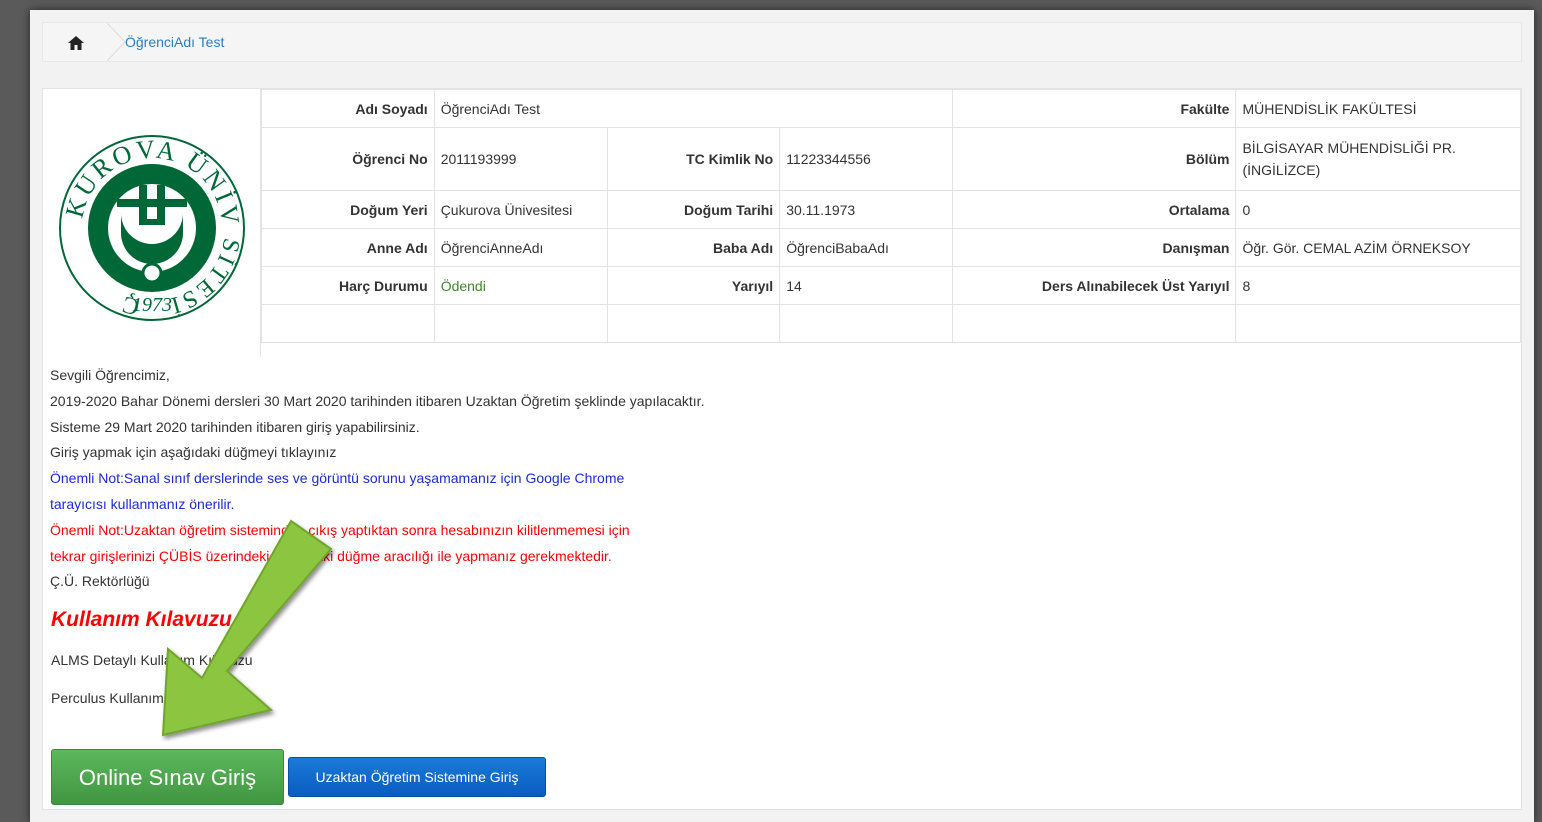  What do you see at coordinates (866, 285) in the screenshot?
I see `term-value: 14` at bounding box center [866, 285].